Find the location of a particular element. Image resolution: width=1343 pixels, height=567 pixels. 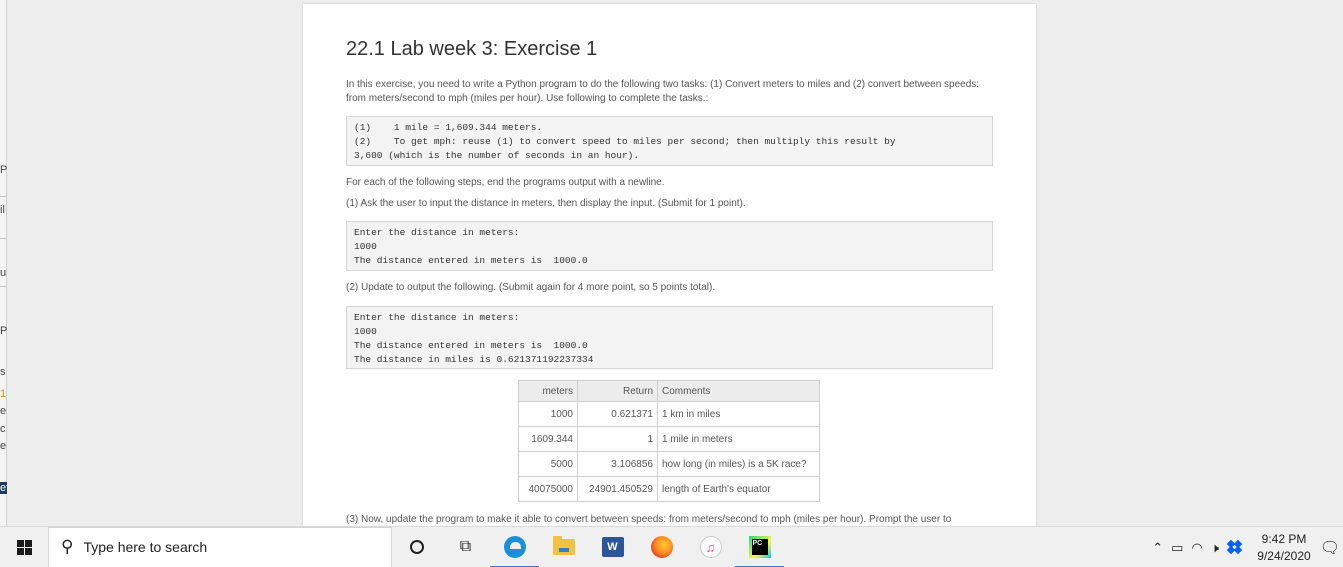

edge-icon is located at coordinates (514, 547).